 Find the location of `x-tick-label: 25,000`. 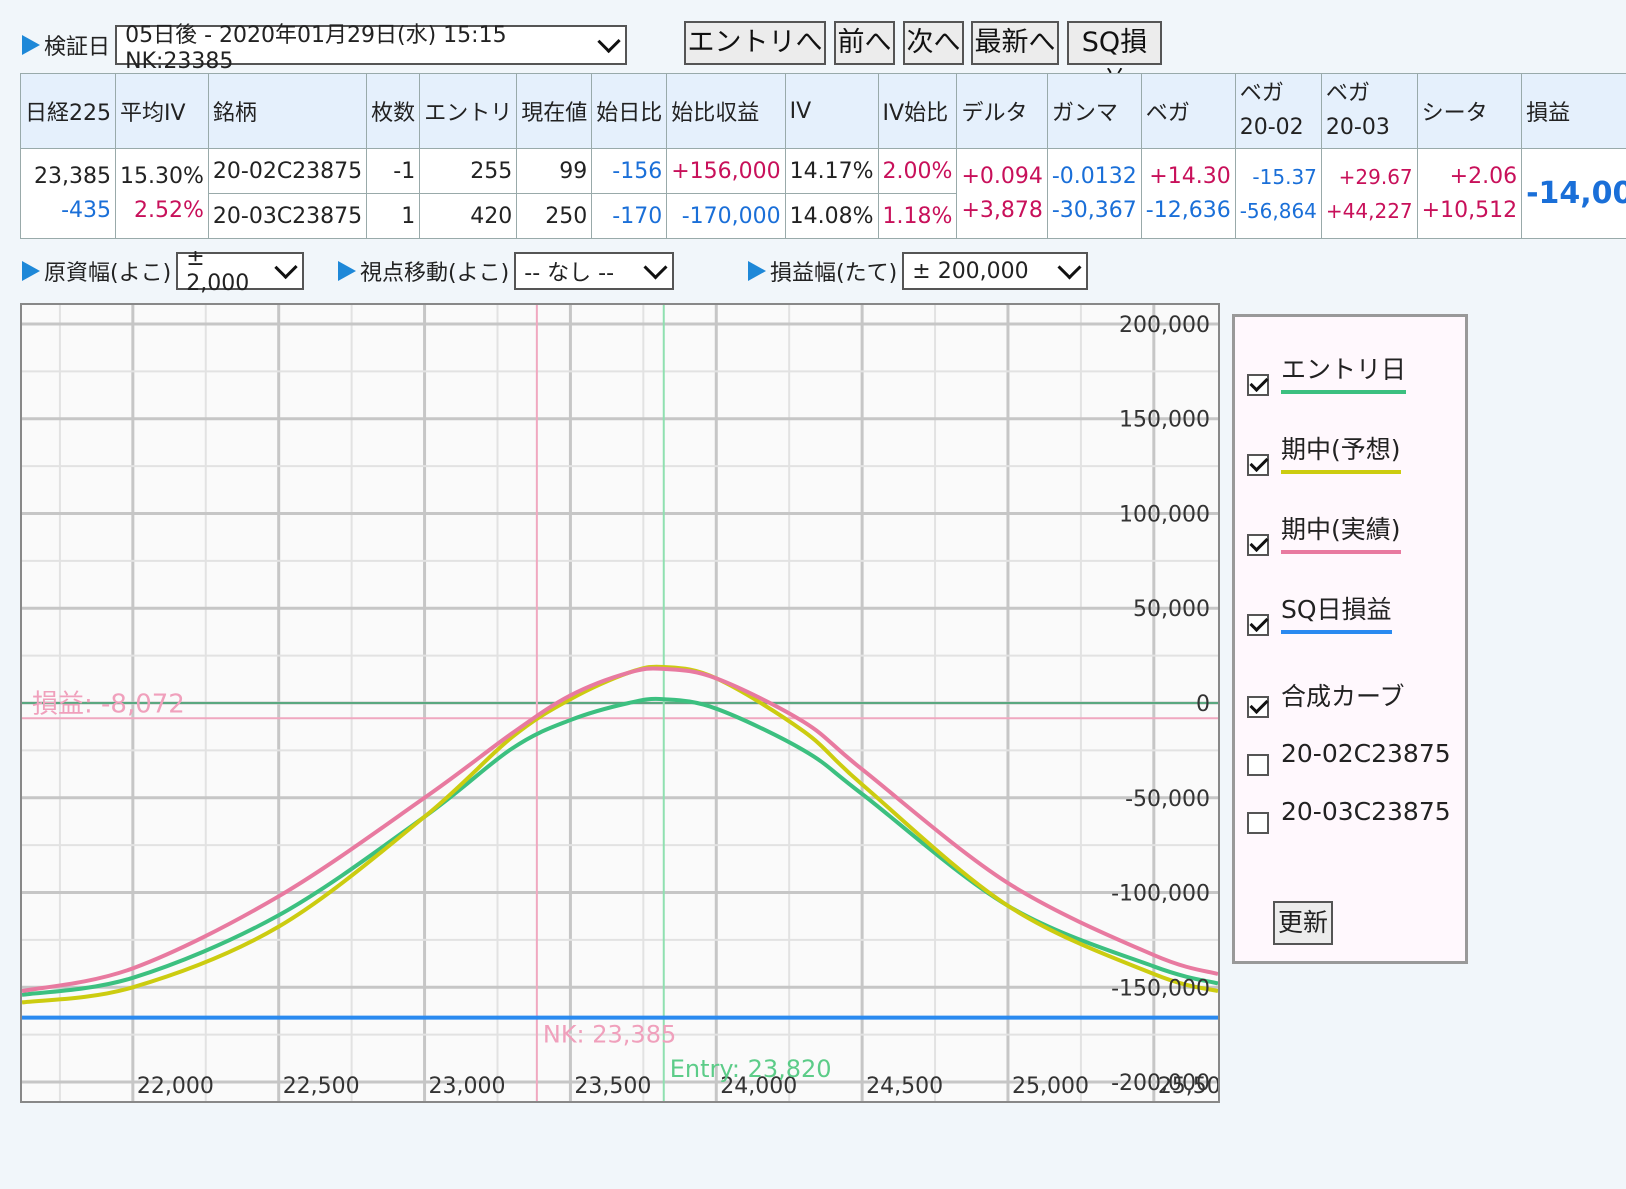

x-tick-label: 25,000 is located at coordinates (1050, 1086).